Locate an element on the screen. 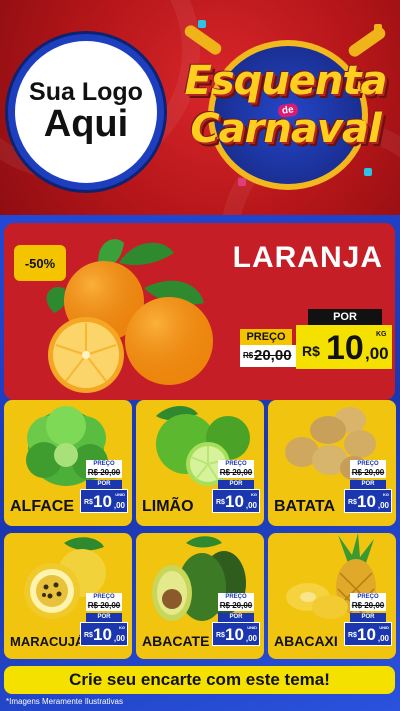  logo-placeholder: Sua Logo Aqui is located at coordinates (86, 112).